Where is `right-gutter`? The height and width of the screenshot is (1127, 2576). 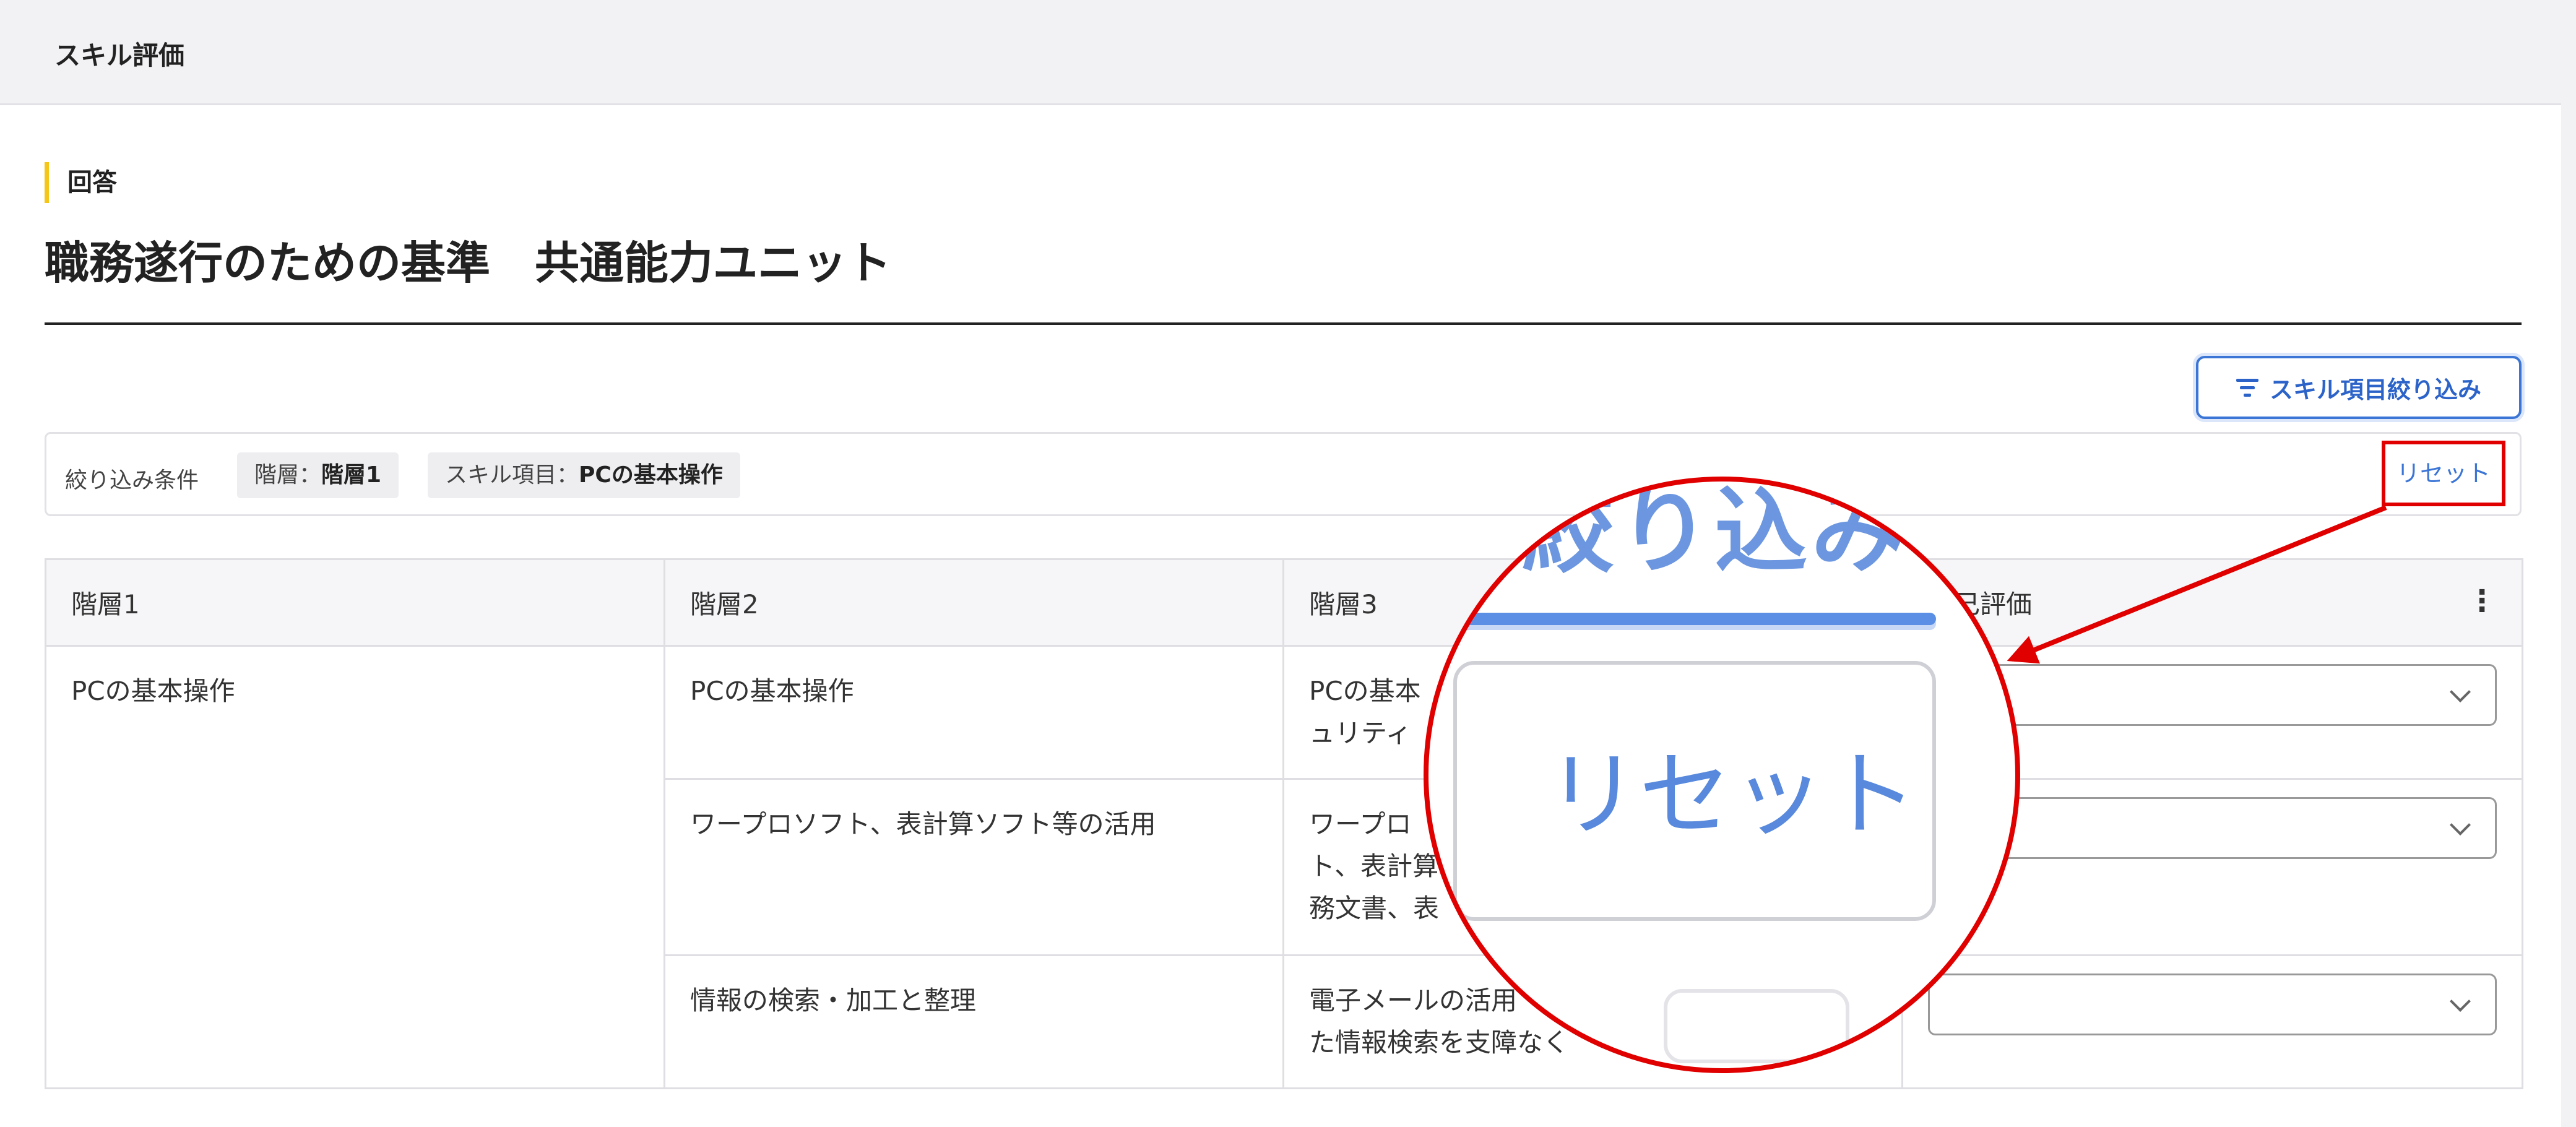
right-gutter is located at coordinates (2568, 563).